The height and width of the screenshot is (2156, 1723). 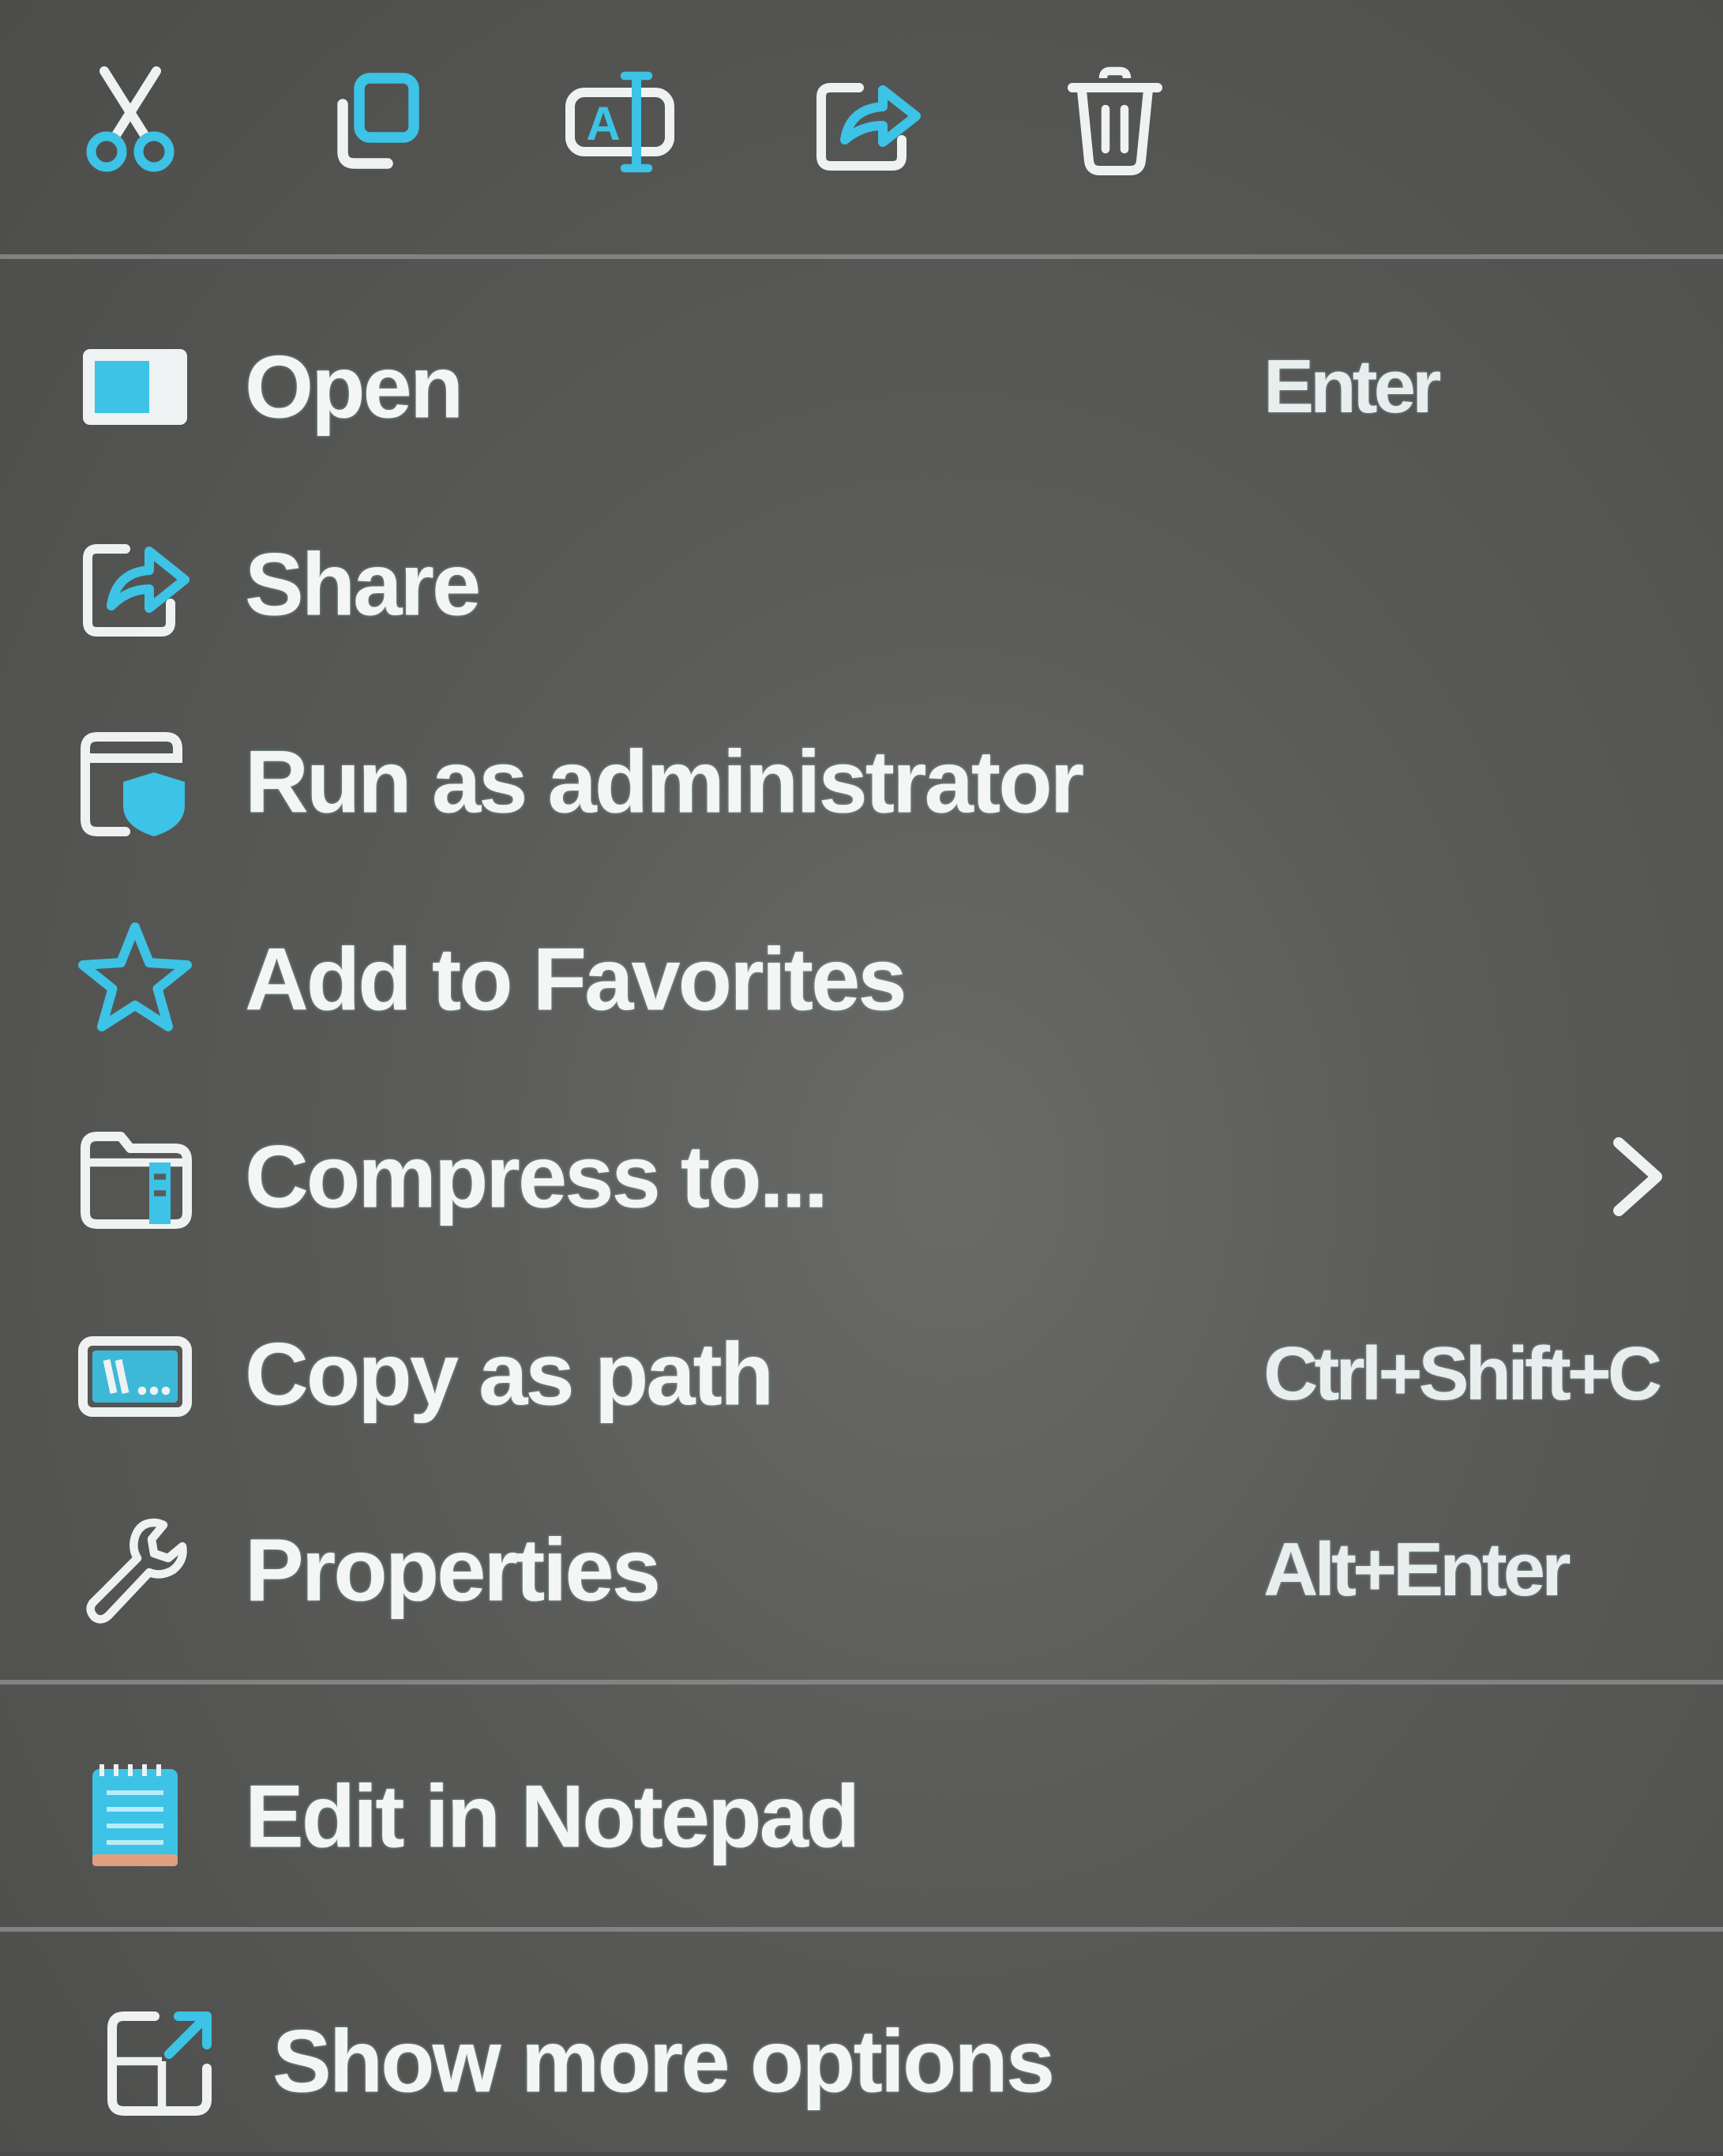 What do you see at coordinates (1638, 1176) in the screenshot?
I see `chevron-right-icon` at bounding box center [1638, 1176].